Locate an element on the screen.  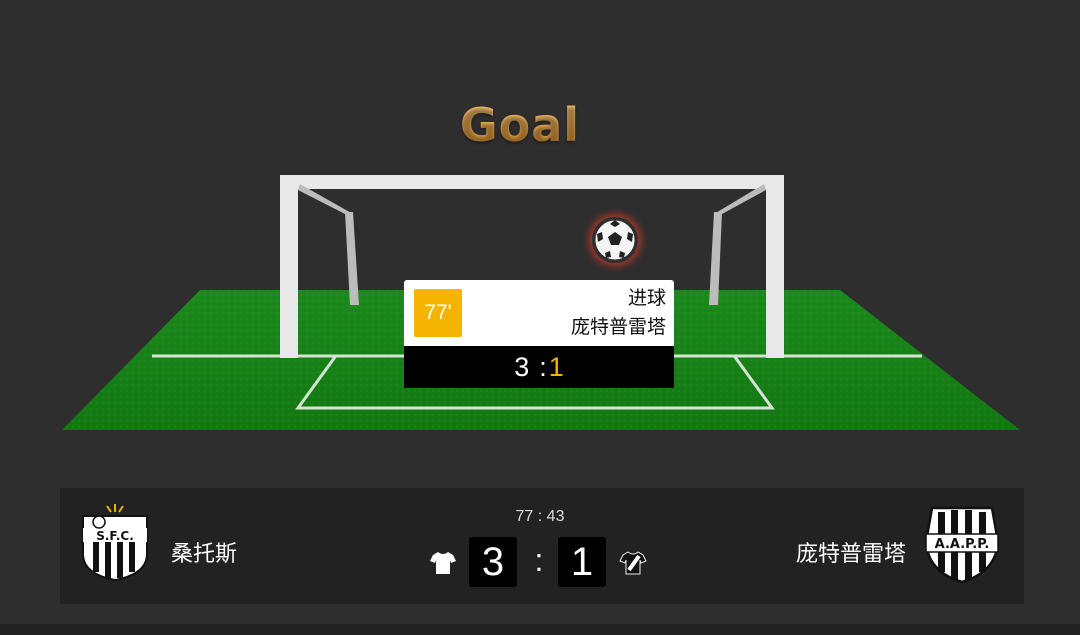
match-clock: 77 : 43 is located at coordinates (540, 516).